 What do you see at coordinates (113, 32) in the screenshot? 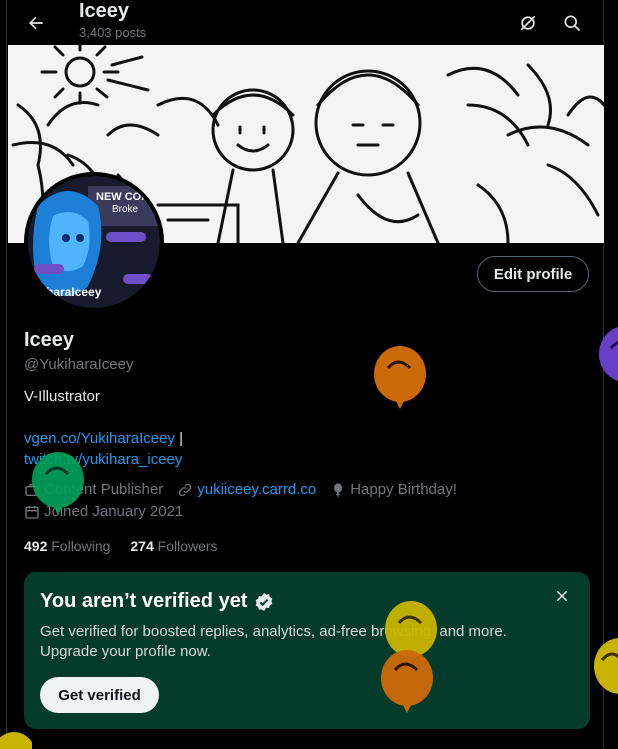
I see `post-count: 3,403 posts` at bounding box center [113, 32].